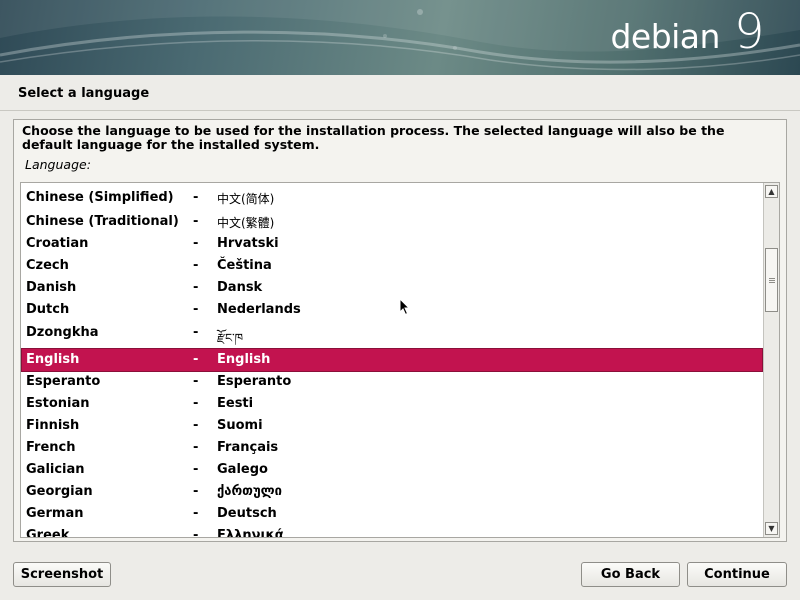 The width and height of the screenshot is (800, 600). Describe the element at coordinates (392, 222) in the screenshot. I see `language-row: Chinese (Traditional) - 中文(繁體)` at that location.